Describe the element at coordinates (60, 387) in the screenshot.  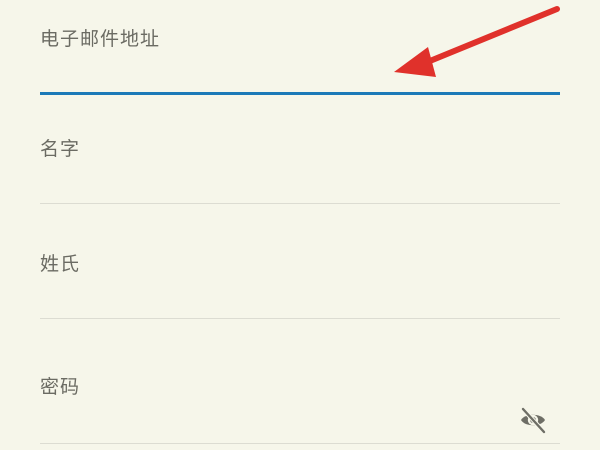
I see `password-label: 密码` at that location.